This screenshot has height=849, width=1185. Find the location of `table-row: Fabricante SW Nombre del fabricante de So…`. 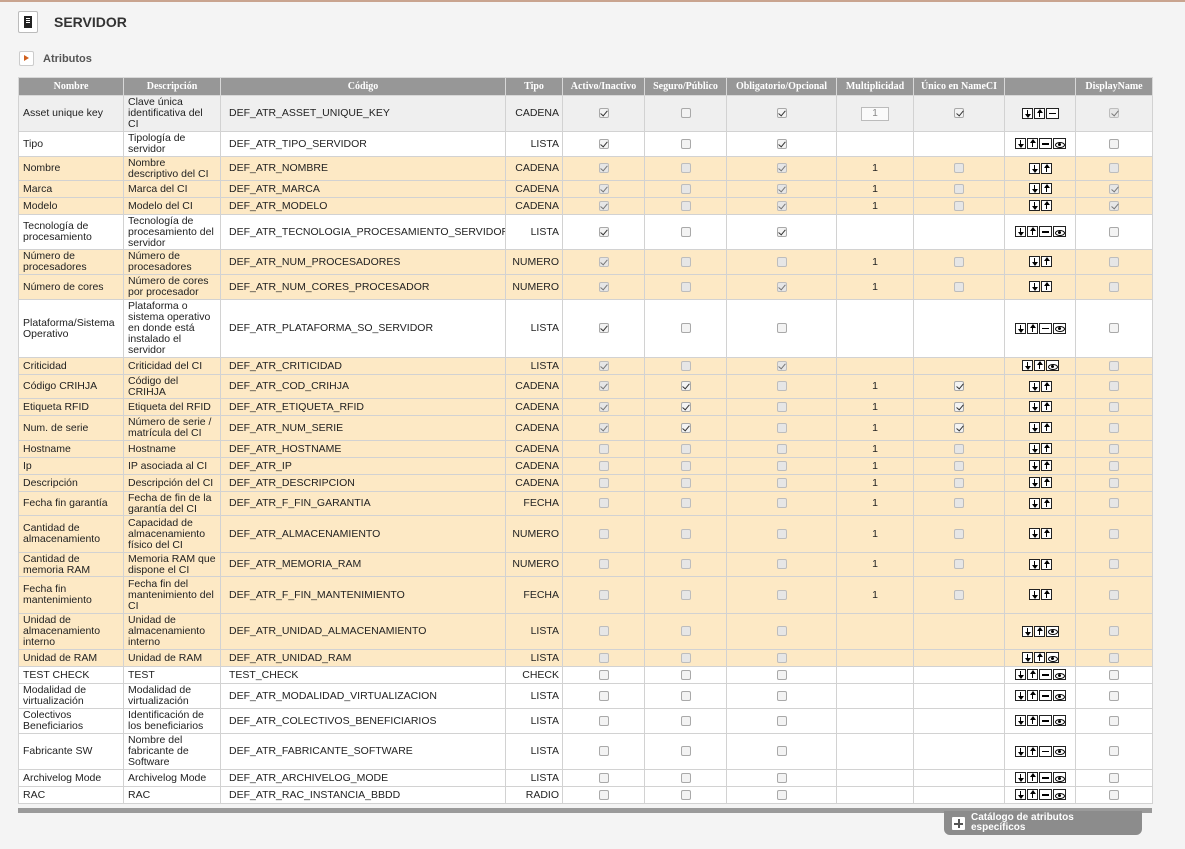

table-row: Fabricante SW Nombre del fabricante de So… is located at coordinates (585, 751).